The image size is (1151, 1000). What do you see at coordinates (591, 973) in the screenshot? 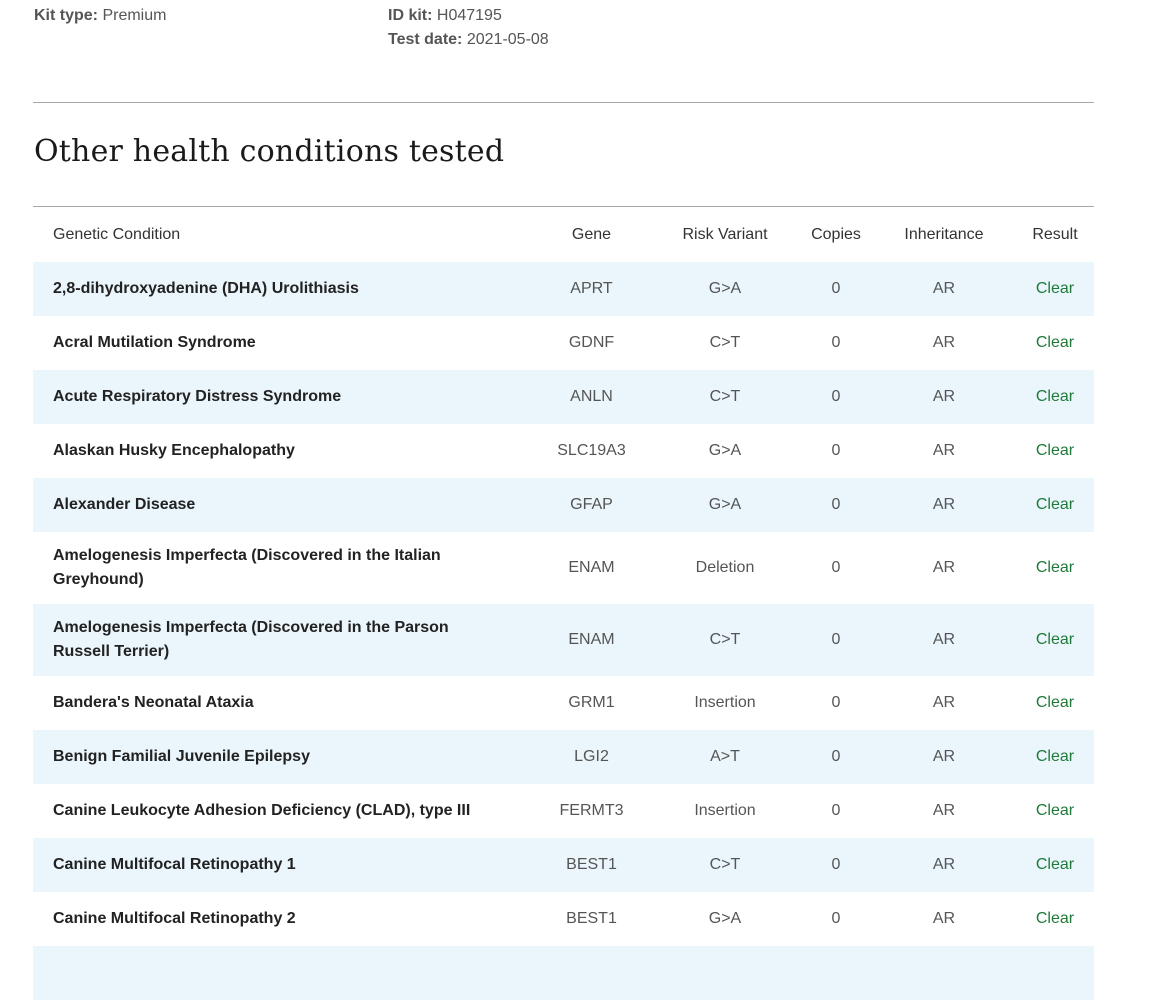
I see `cell-gene` at bounding box center [591, 973].